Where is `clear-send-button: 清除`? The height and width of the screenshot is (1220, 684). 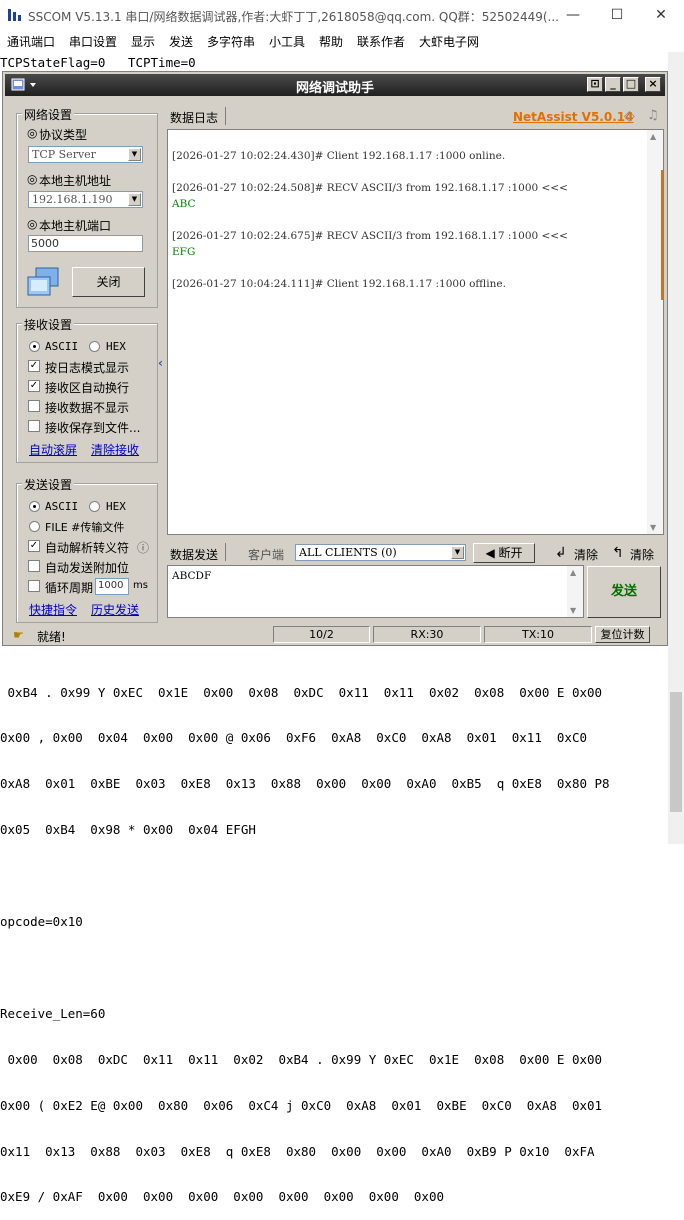
clear-send-button: 清除 is located at coordinates (586, 554).